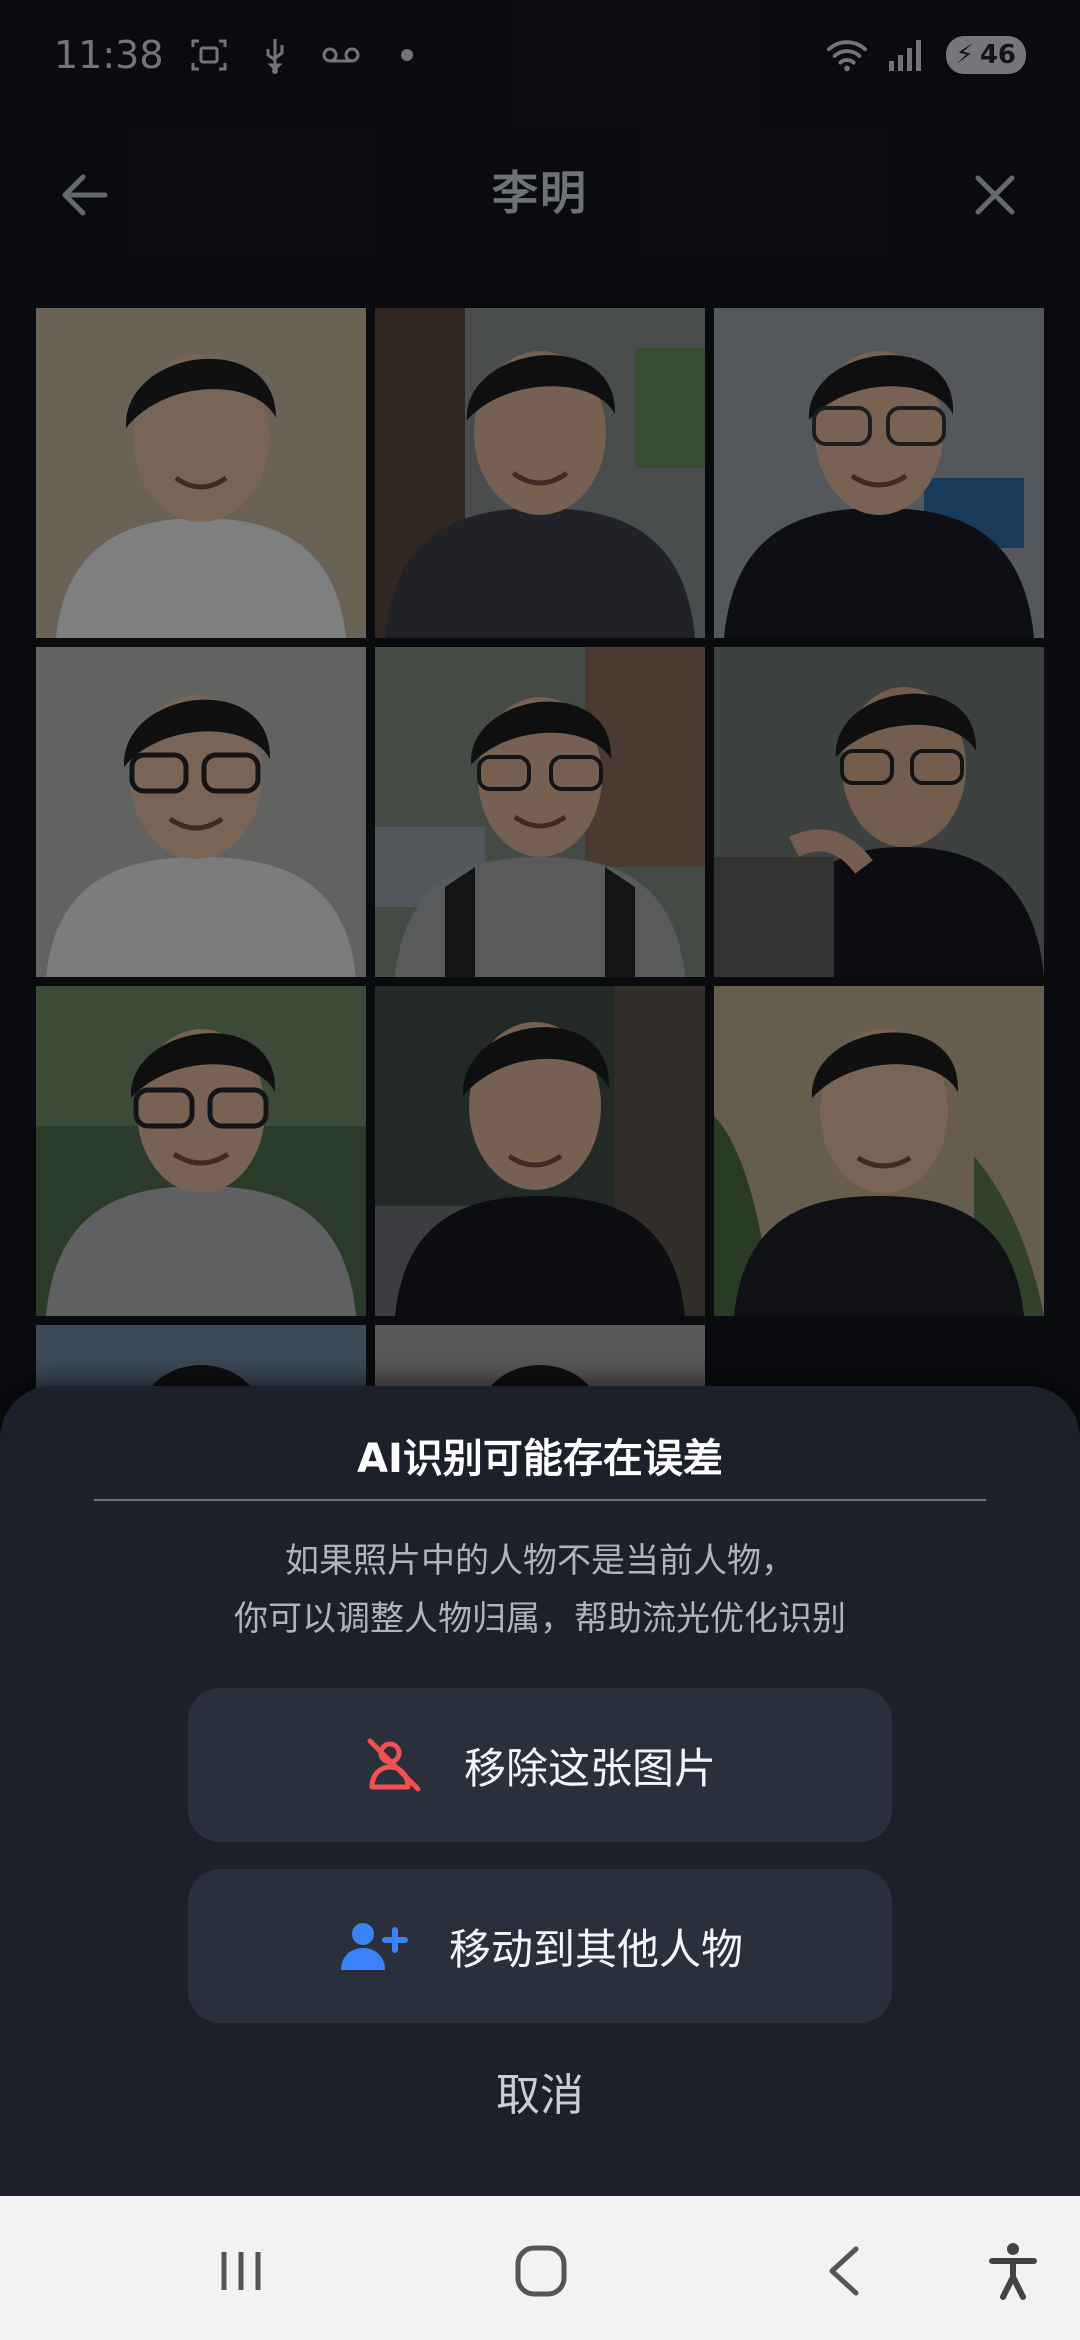 The width and height of the screenshot is (1080, 2340). I want to click on divider, so click(540, 1500).